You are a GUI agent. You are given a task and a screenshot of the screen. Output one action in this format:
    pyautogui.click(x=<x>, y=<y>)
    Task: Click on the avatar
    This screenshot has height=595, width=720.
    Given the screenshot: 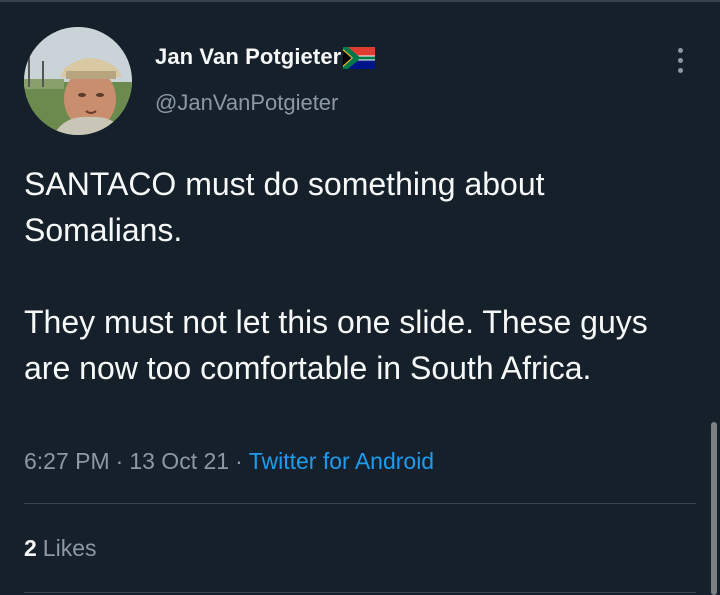 What is the action you would take?
    pyautogui.click(x=78, y=81)
    